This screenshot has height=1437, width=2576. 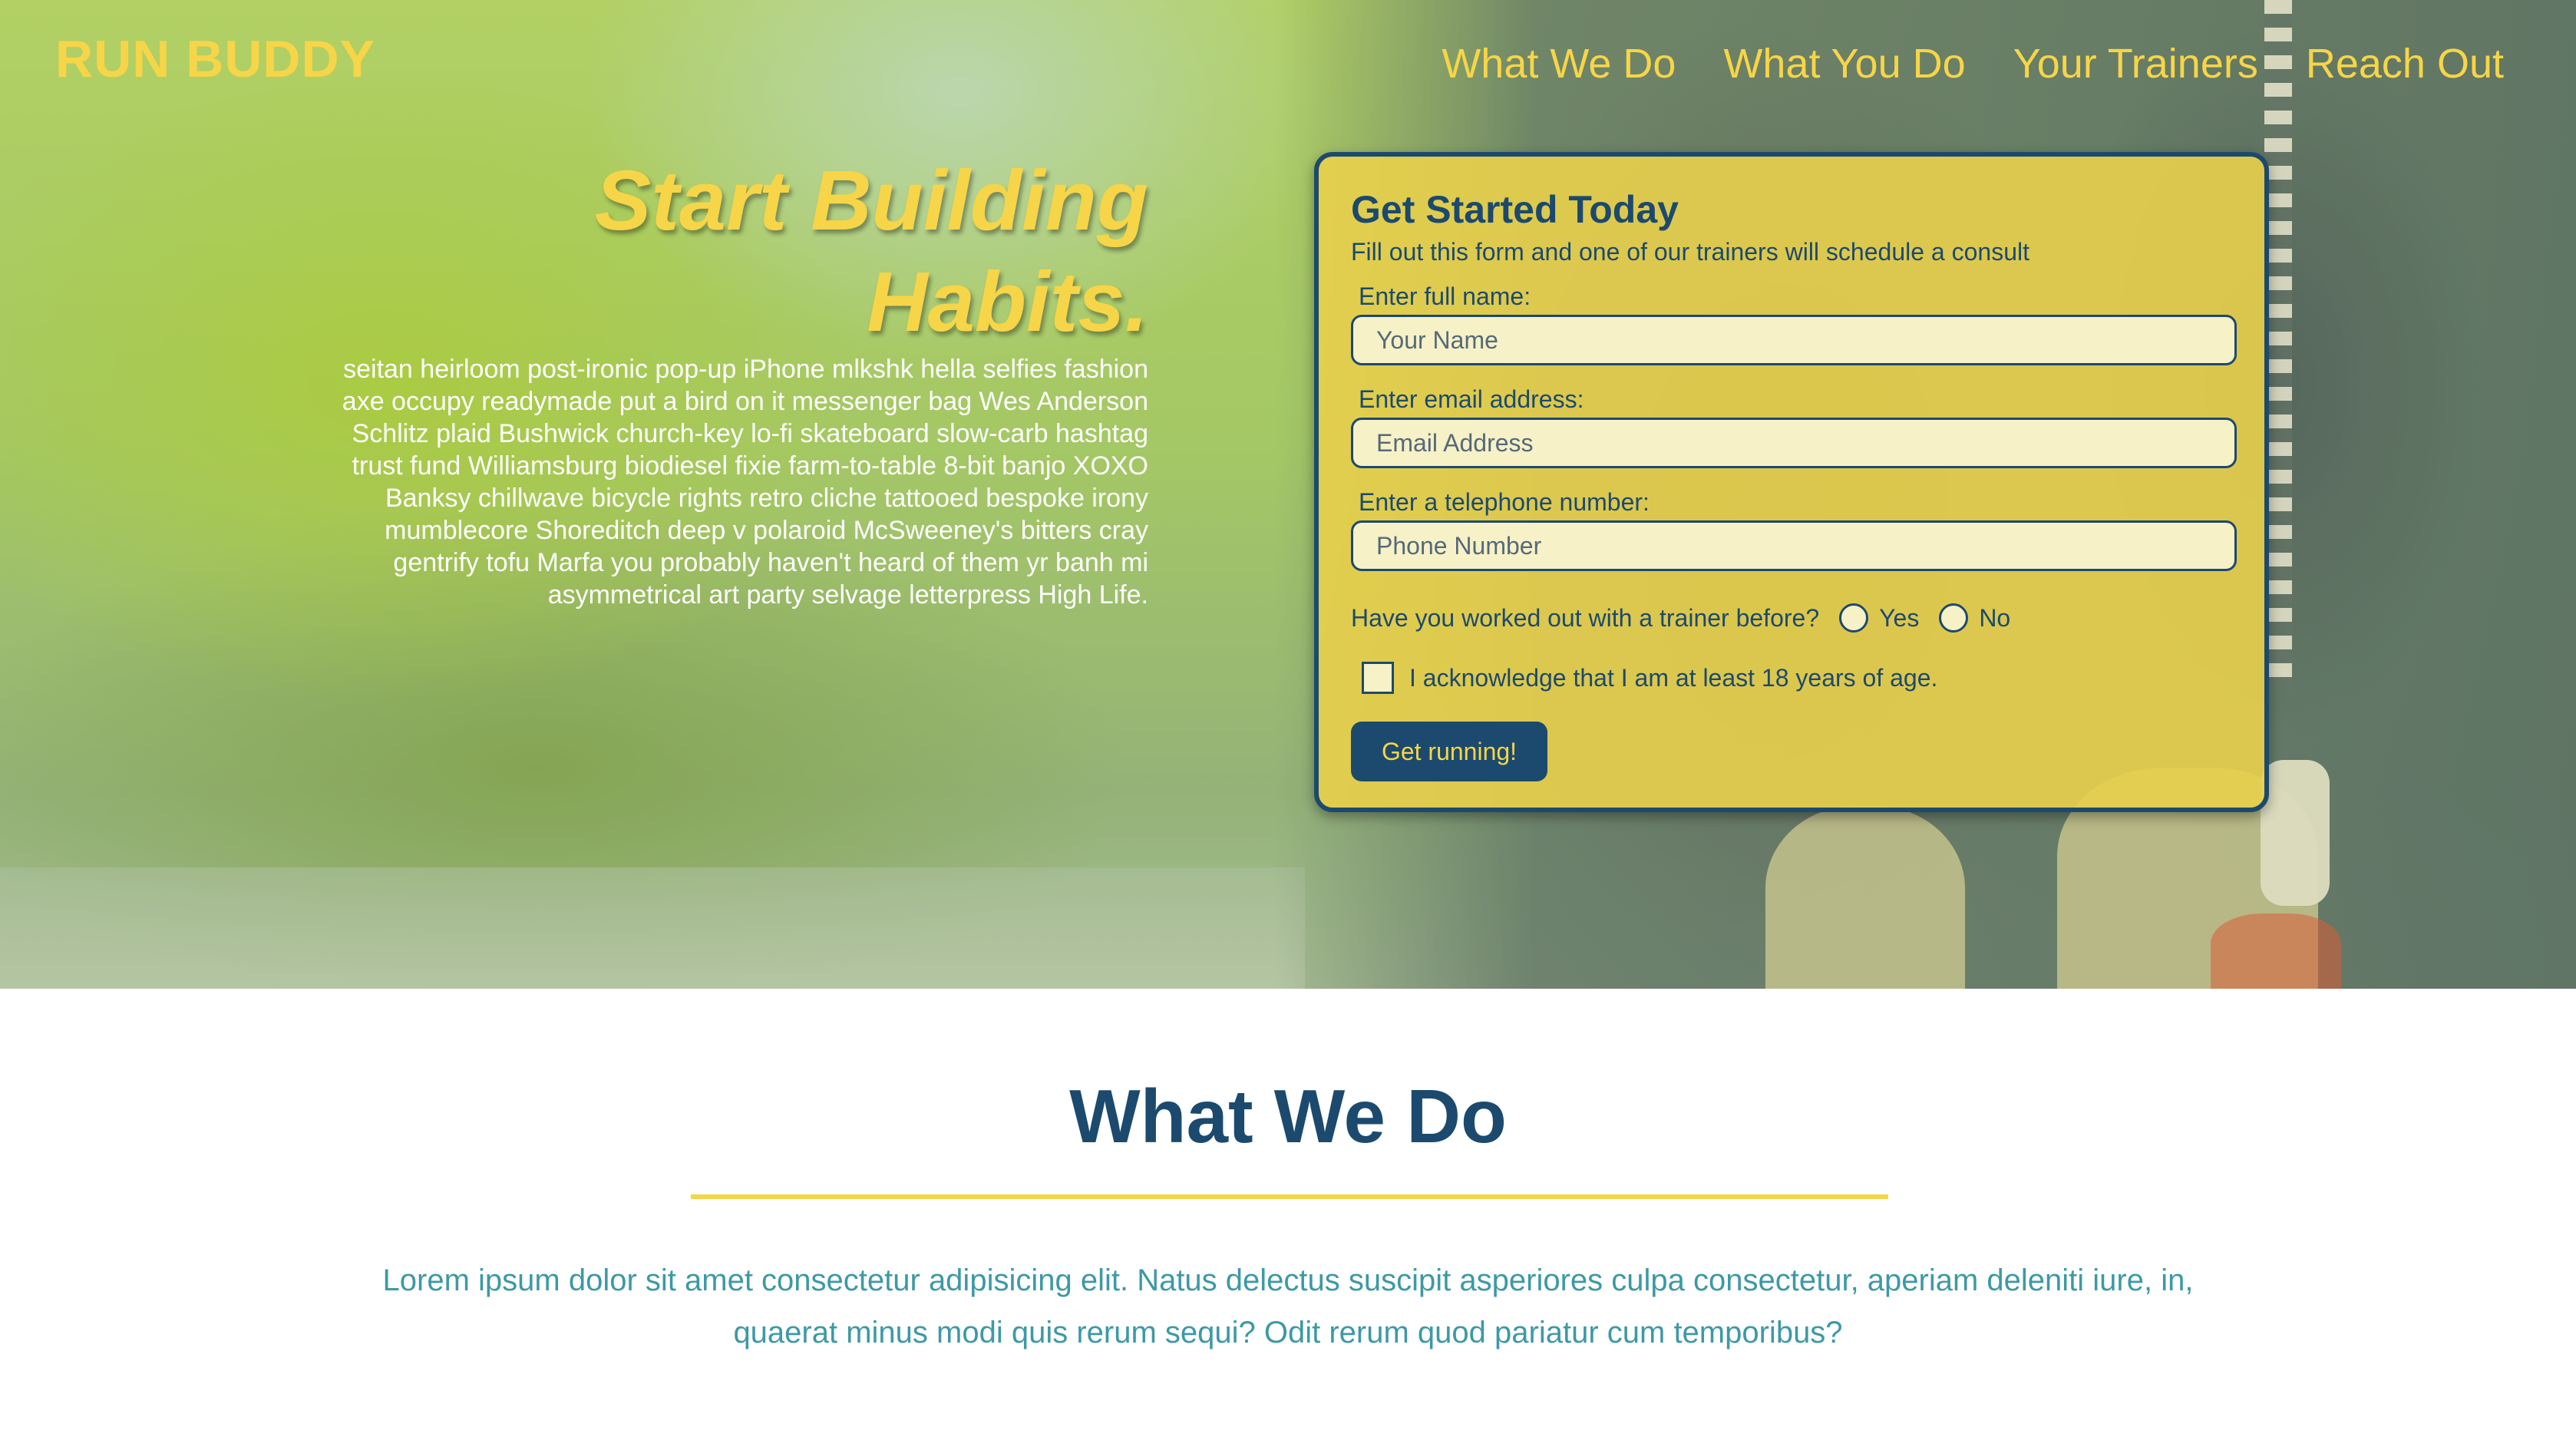 What do you see at coordinates (1995, 617) in the screenshot?
I see `radio-no-label: No` at bounding box center [1995, 617].